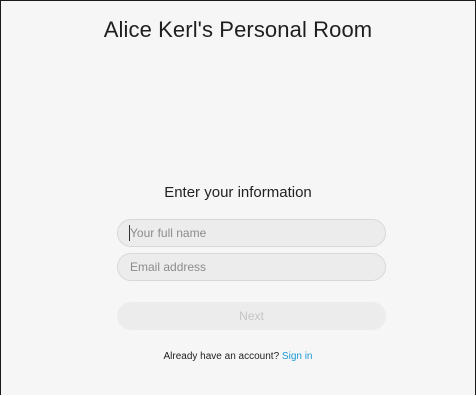  Describe the element at coordinates (251, 267) in the screenshot. I see `email-address-input` at that location.